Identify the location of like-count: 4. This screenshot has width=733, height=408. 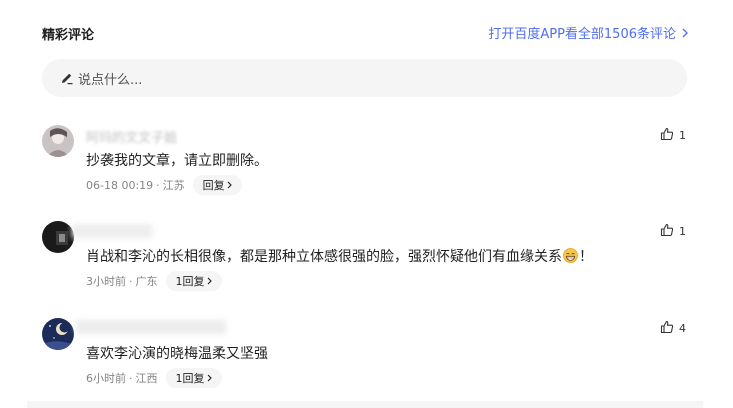
(682, 328).